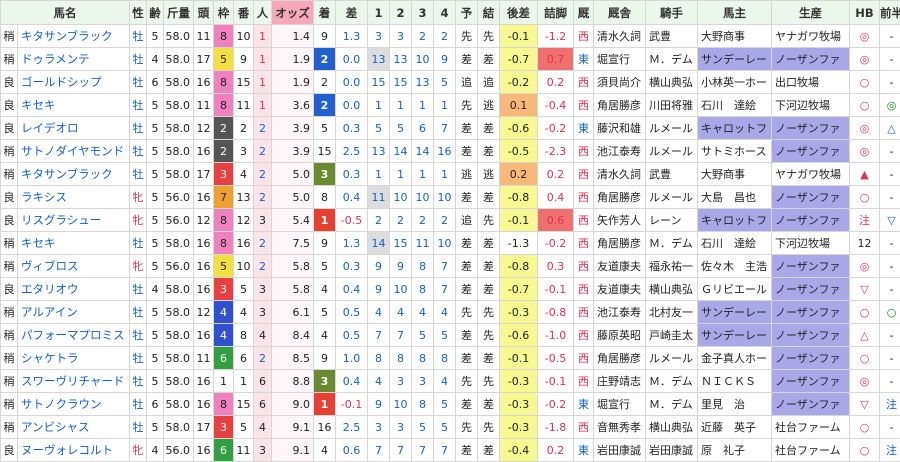 This screenshot has height=462, width=900. What do you see at coordinates (445, 36) in the screenshot?
I see `cell-c4: 2` at bounding box center [445, 36].